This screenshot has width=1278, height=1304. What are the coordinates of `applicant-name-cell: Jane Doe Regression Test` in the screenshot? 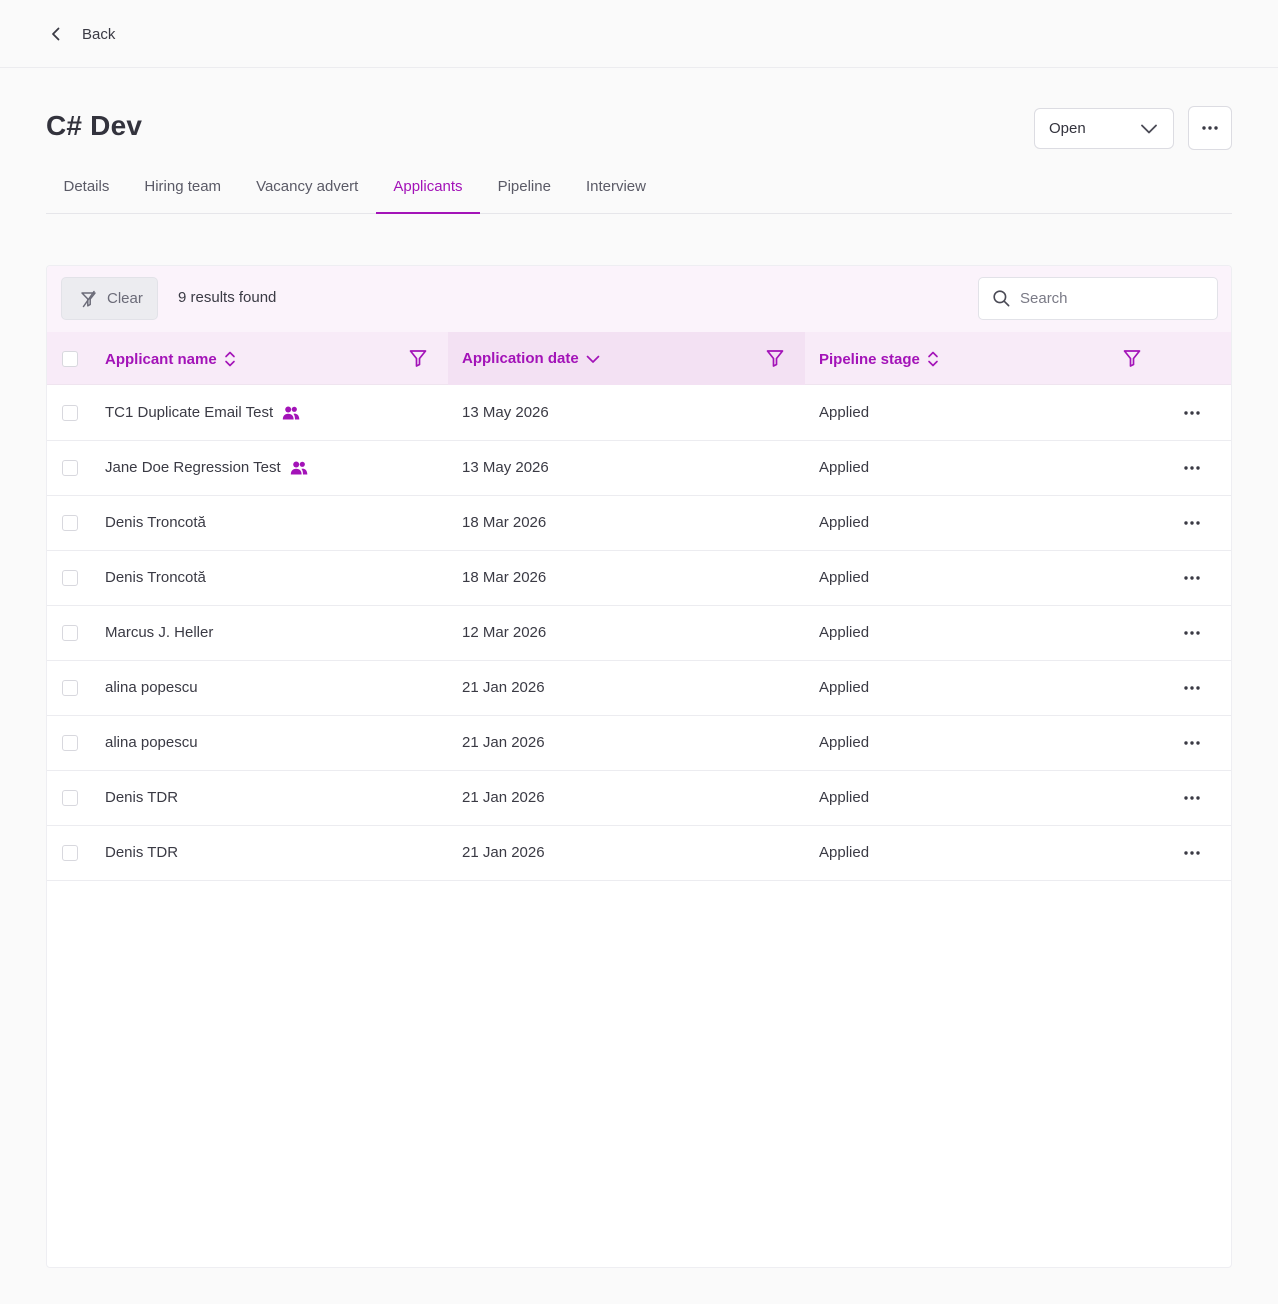 It's located at (206, 467).